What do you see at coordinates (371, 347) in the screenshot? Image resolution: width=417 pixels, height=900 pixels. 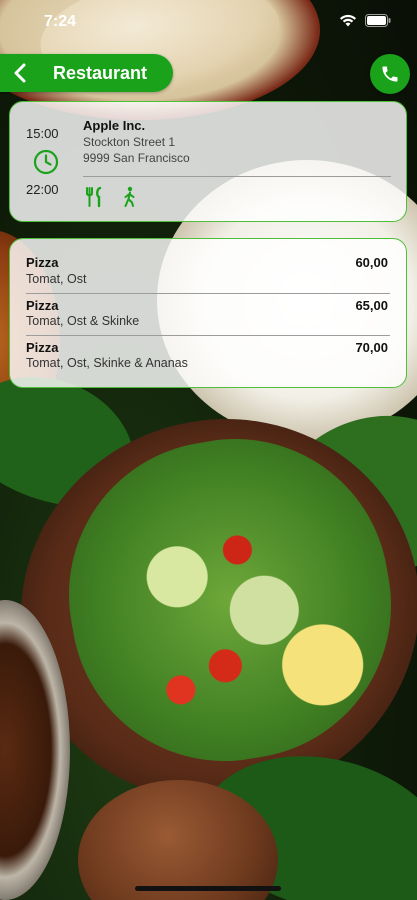 I see `menu-item-price: 70,00` at bounding box center [371, 347].